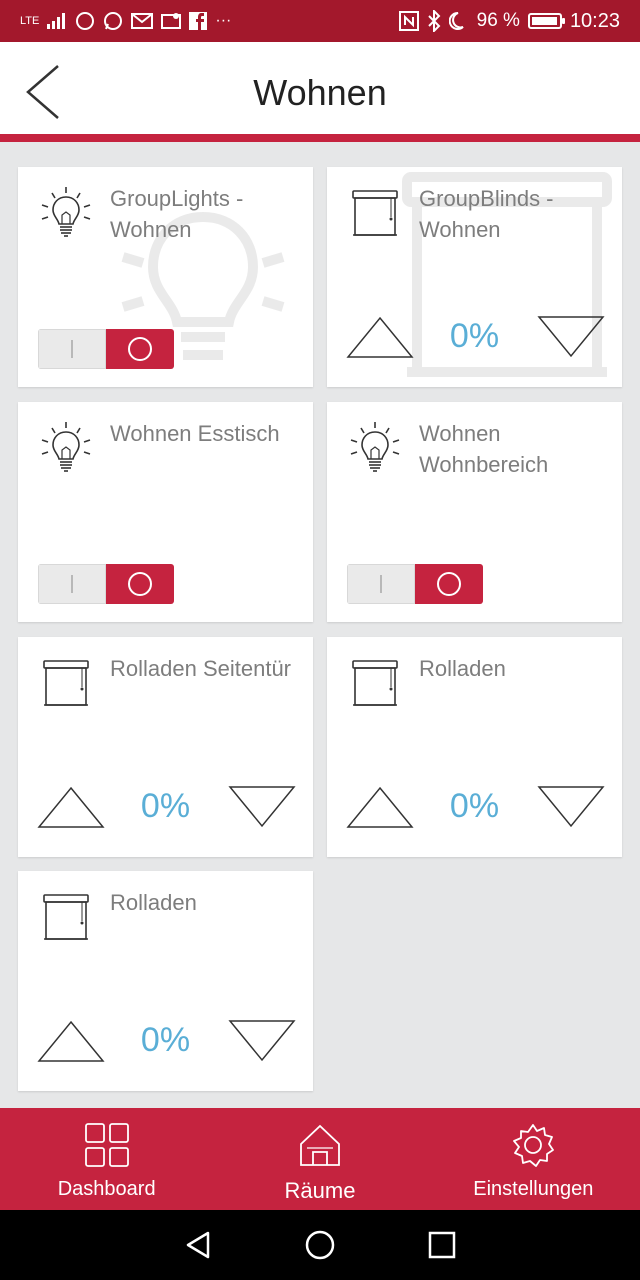 Image resolution: width=640 pixels, height=1280 pixels. Describe the element at coordinates (486, 214) in the screenshot. I see `tile-label: GroupBlinds - Wohnen` at that location.